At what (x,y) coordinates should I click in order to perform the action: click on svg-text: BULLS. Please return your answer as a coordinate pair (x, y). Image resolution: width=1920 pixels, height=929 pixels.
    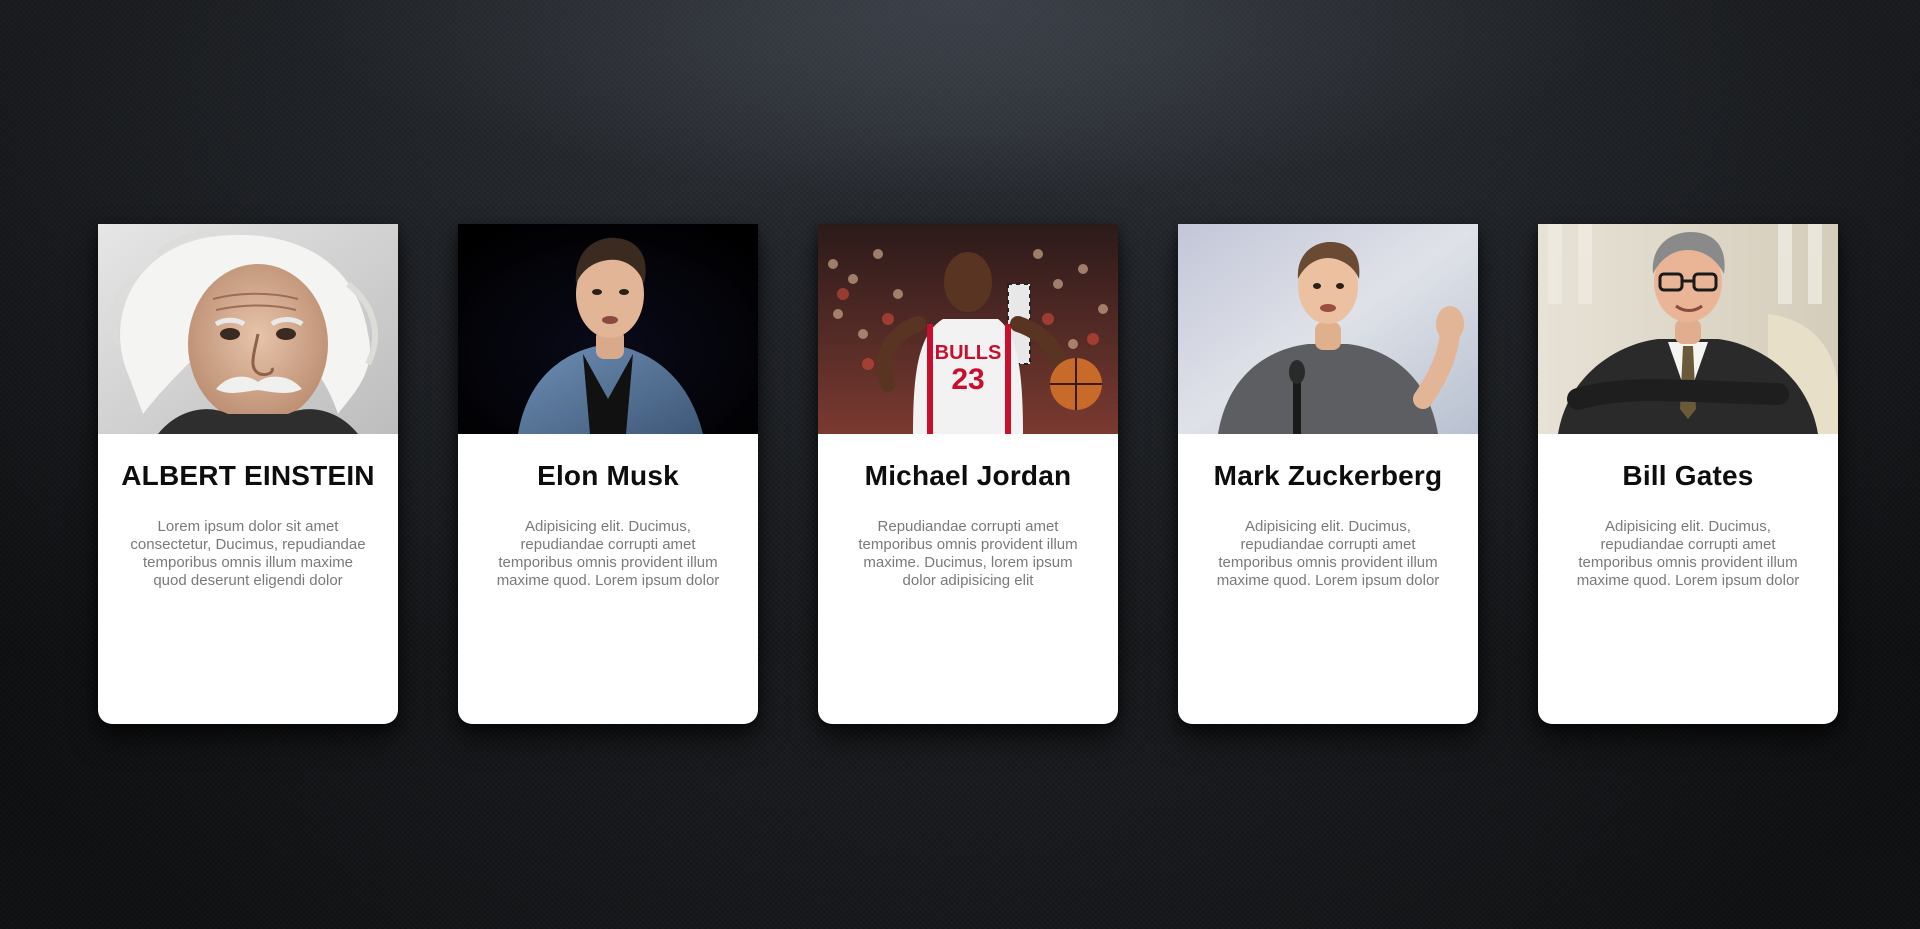
    Looking at the image, I should click on (968, 353).